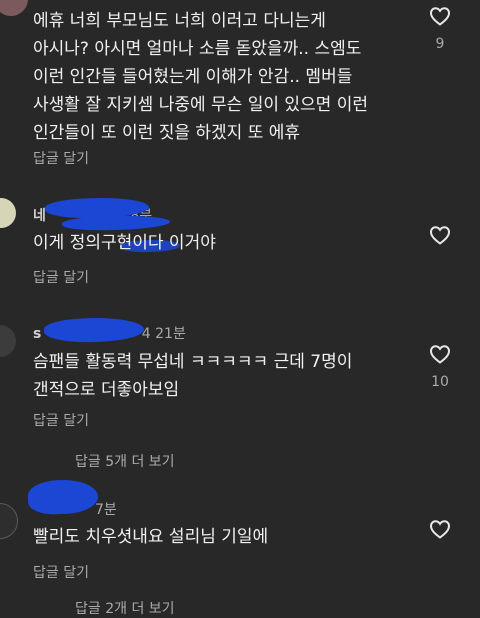  I want to click on timestamp: 7분, so click(106, 510).